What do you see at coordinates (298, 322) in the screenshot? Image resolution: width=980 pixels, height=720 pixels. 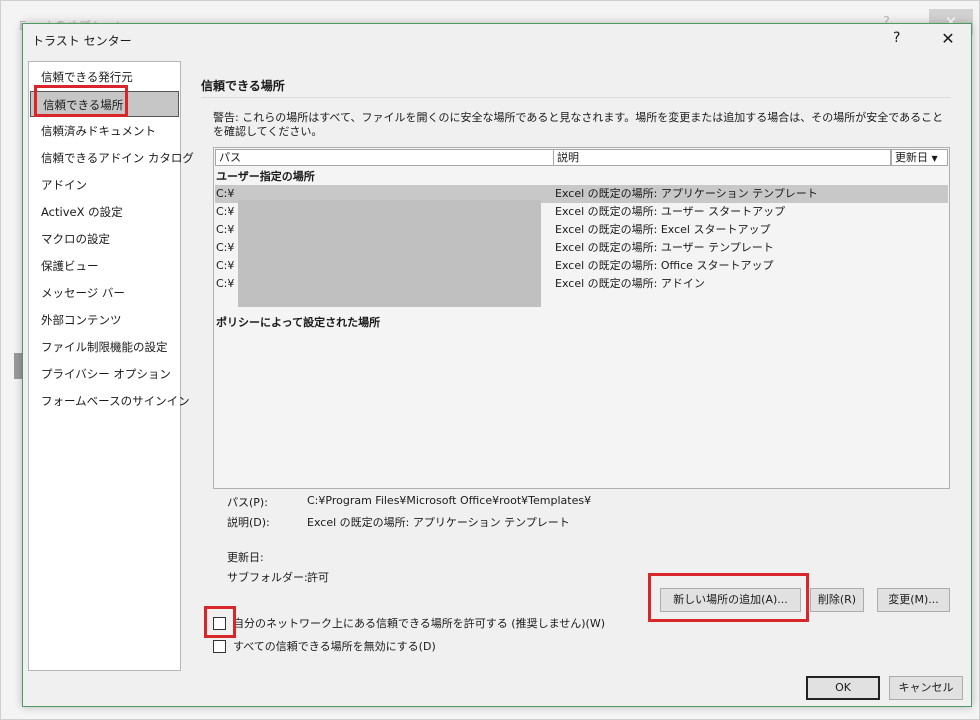 I see `group-header-policy-locations: ポリシーによって設定された場所` at bounding box center [298, 322].